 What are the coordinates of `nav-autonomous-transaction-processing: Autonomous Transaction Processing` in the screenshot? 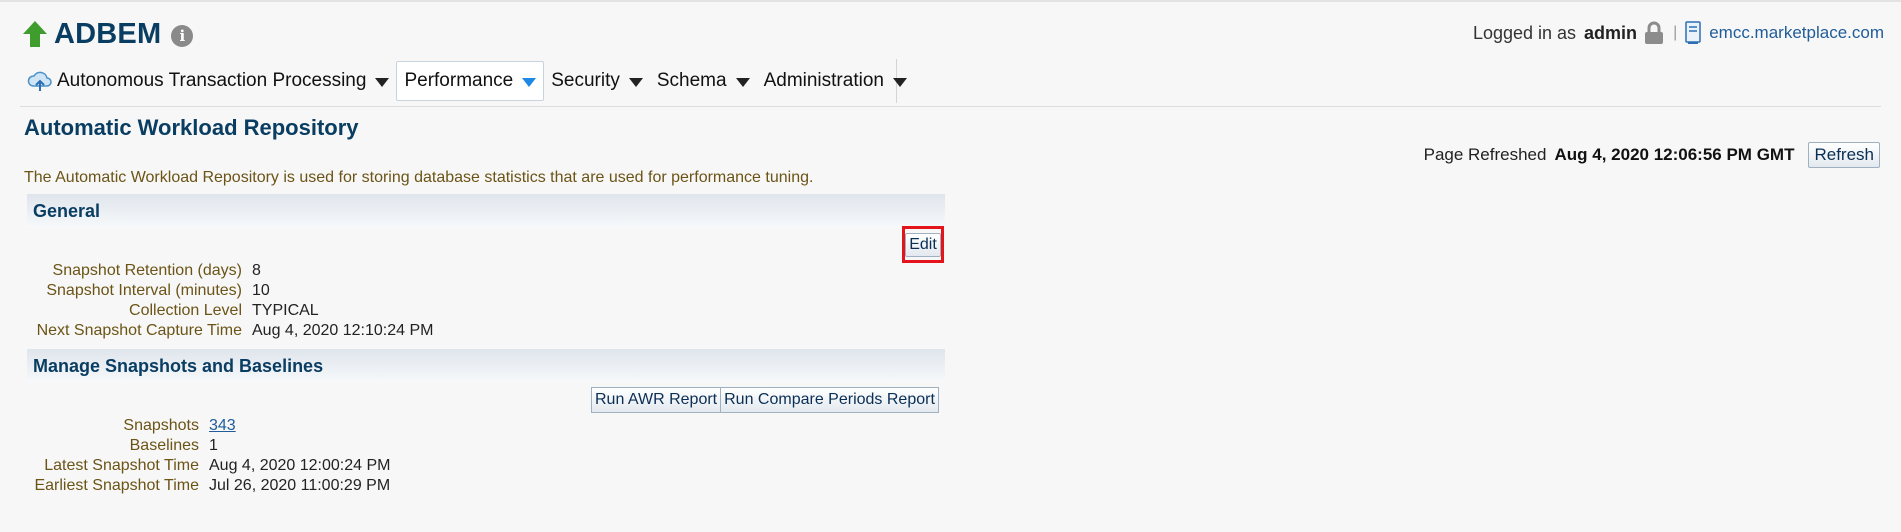 It's located at (208, 81).